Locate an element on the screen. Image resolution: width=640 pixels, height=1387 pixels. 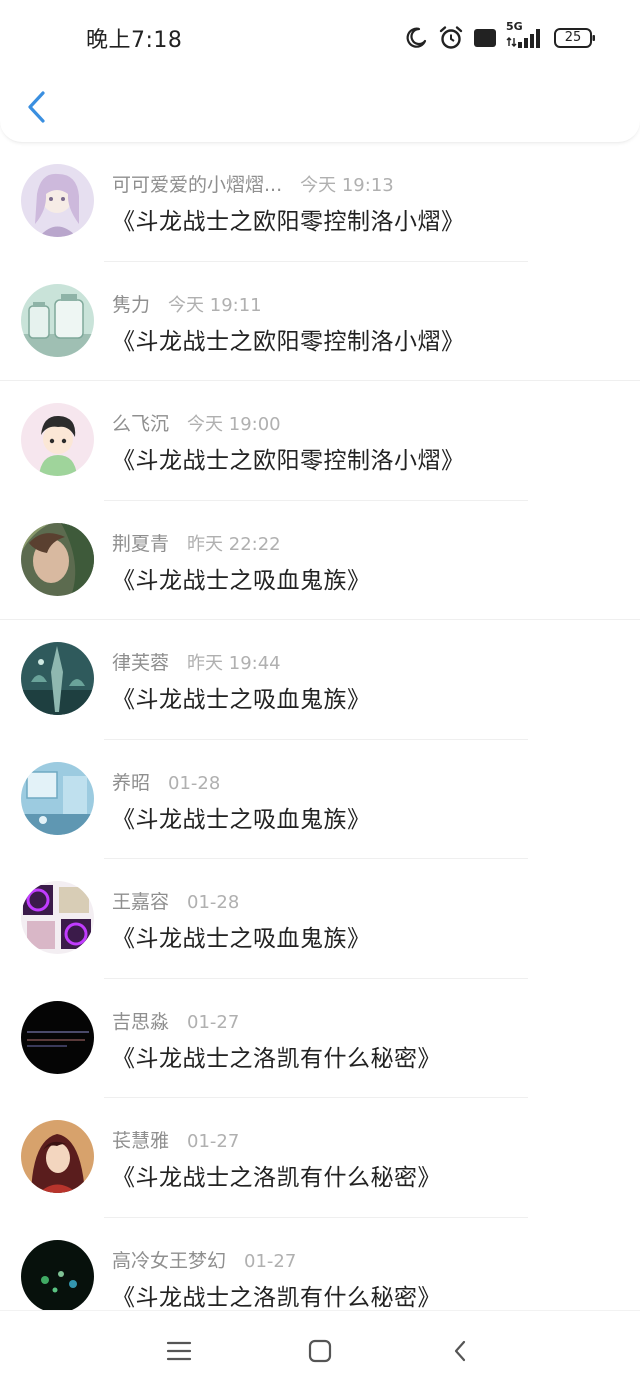
user-name: 吉思淼 is located at coordinates (141, 1021).